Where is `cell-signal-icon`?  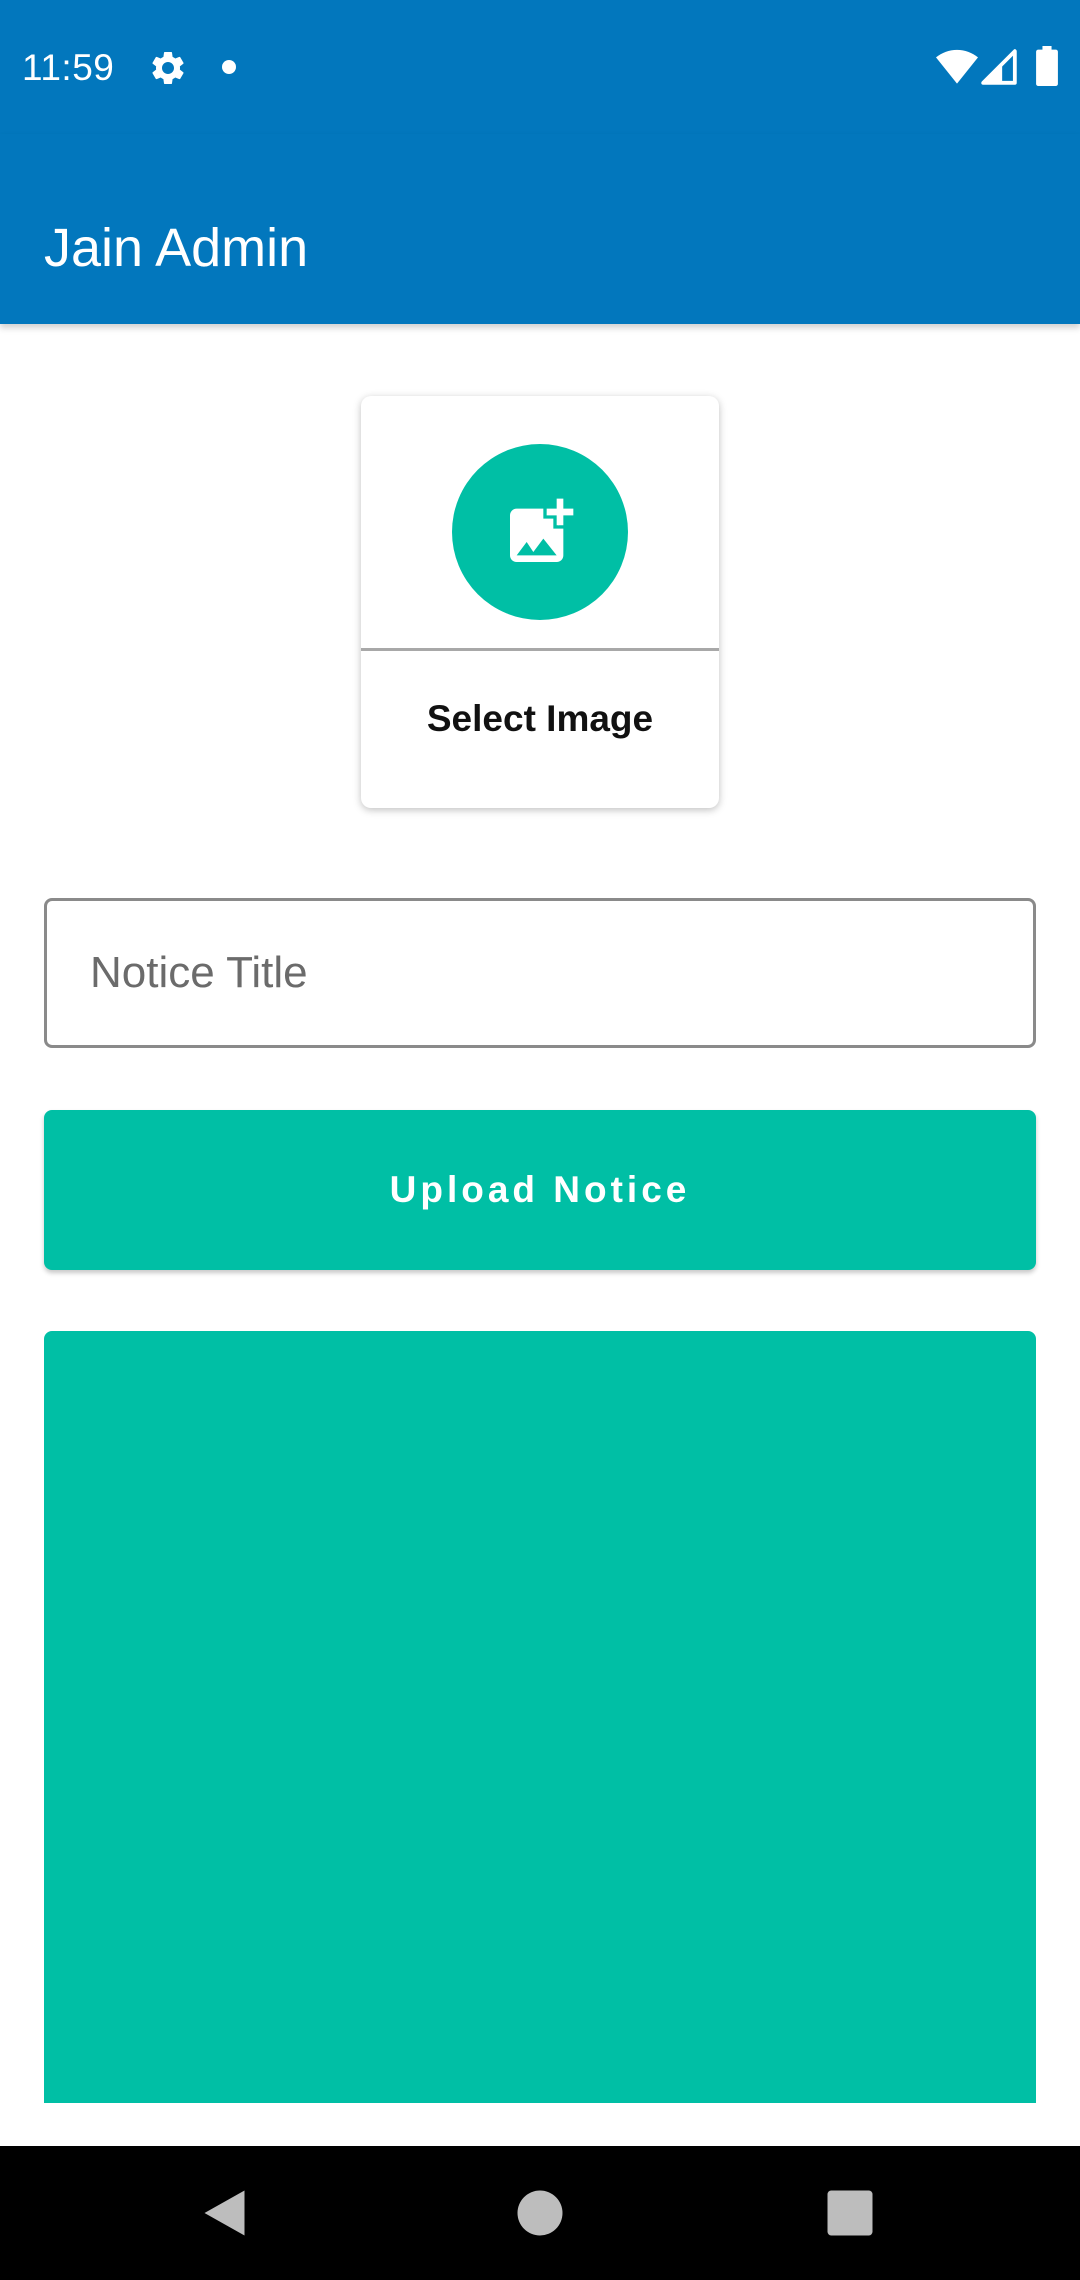 cell-signal-icon is located at coordinates (999, 67).